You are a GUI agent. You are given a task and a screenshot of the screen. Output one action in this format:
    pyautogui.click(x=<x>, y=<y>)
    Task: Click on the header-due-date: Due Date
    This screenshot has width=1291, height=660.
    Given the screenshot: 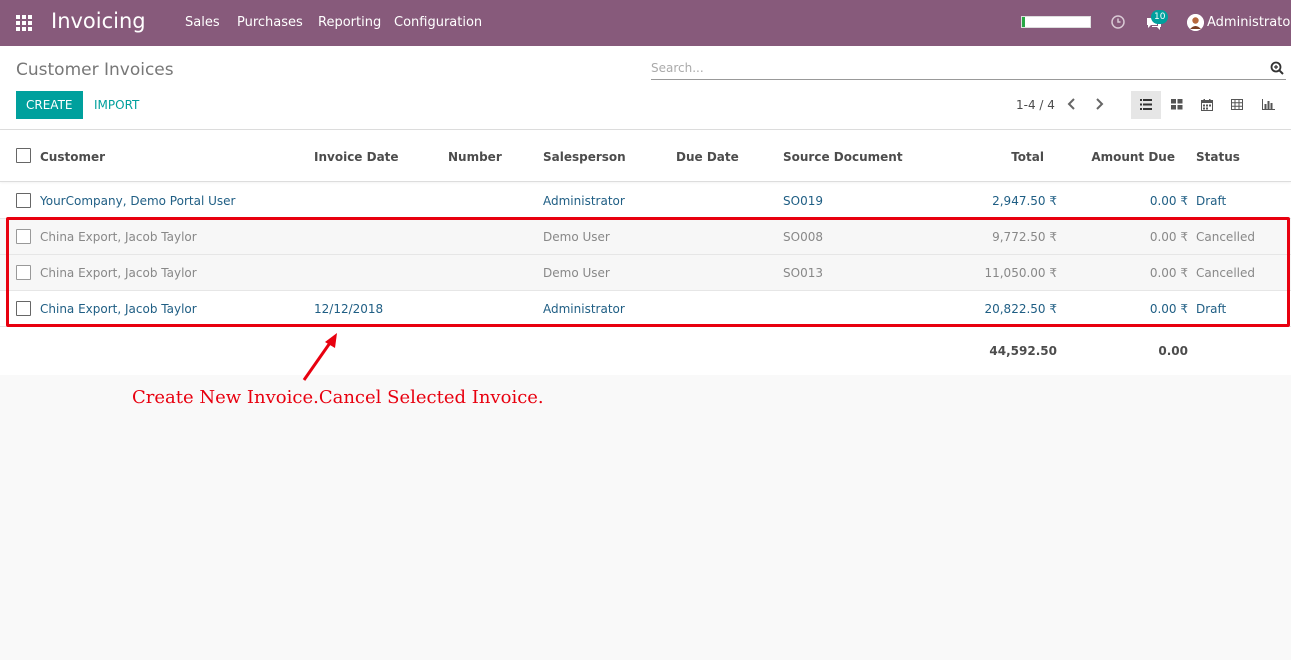 What is the action you would take?
    pyautogui.click(x=707, y=157)
    